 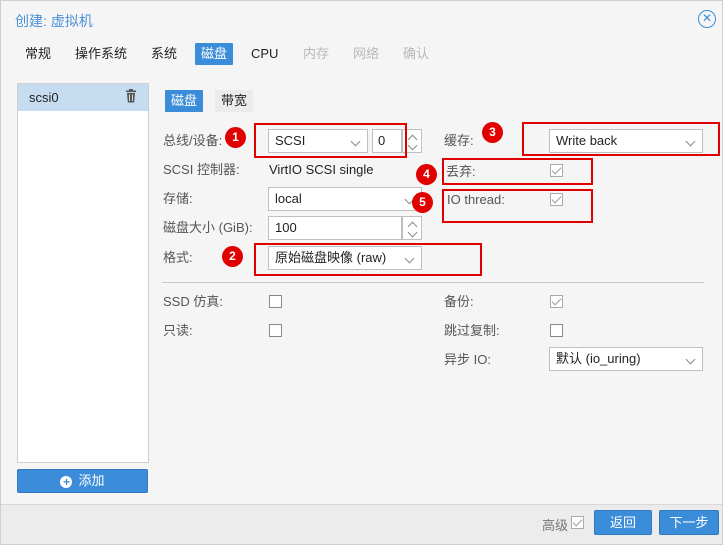 I want to click on tab-general: 常规, so click(x=38, y=54).